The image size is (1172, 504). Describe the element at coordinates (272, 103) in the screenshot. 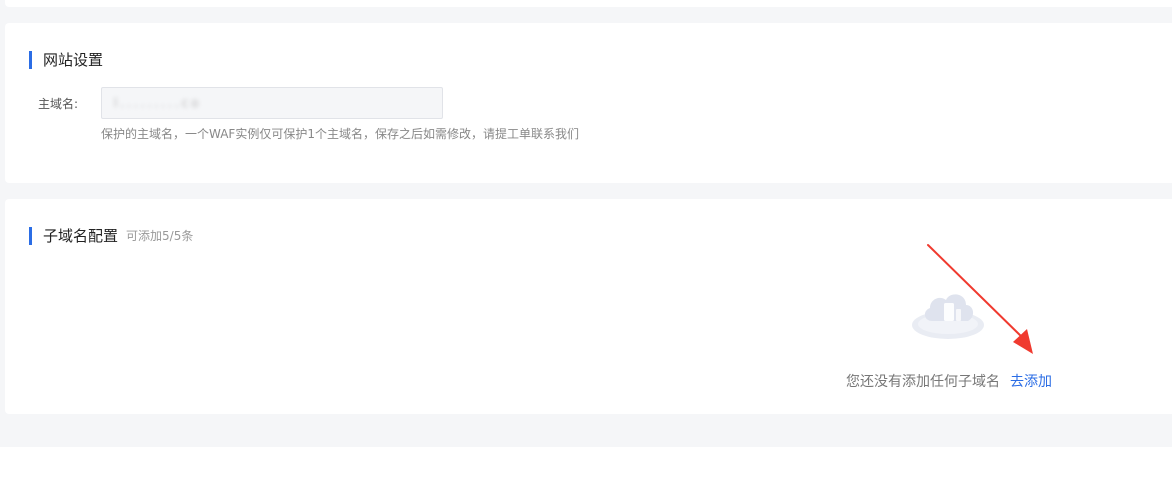

I see `domain-input: l.........co` at that location.